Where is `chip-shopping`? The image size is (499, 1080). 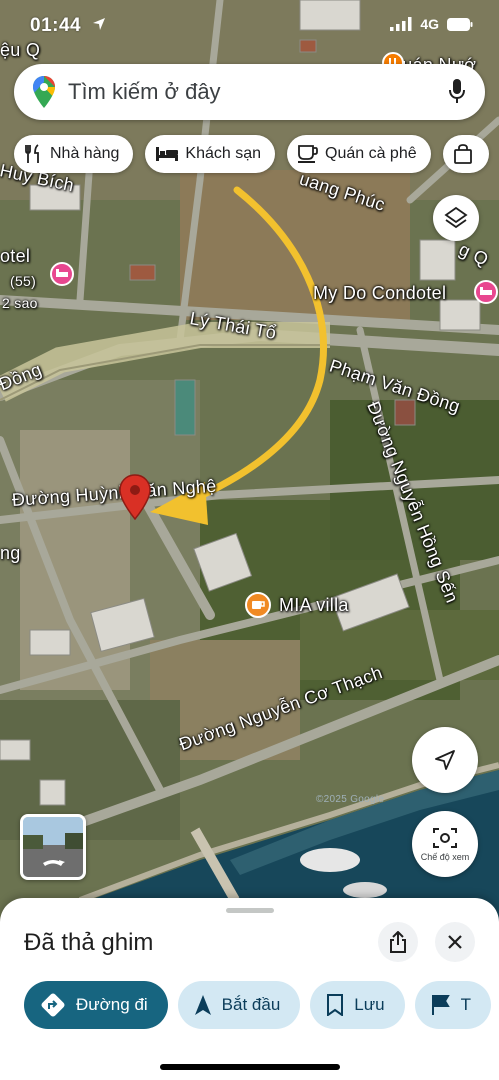 chip-shopping is located at coordinates (465, 154).